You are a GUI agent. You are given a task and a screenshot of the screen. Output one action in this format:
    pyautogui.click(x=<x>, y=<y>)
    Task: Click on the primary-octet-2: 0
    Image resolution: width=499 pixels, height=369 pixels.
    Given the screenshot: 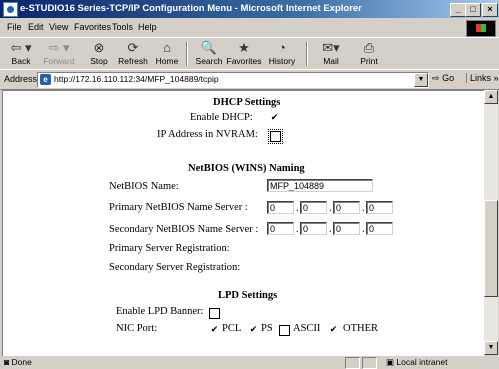 What is the action you would take?
    pyautogui.click(x=313, y=207)
    